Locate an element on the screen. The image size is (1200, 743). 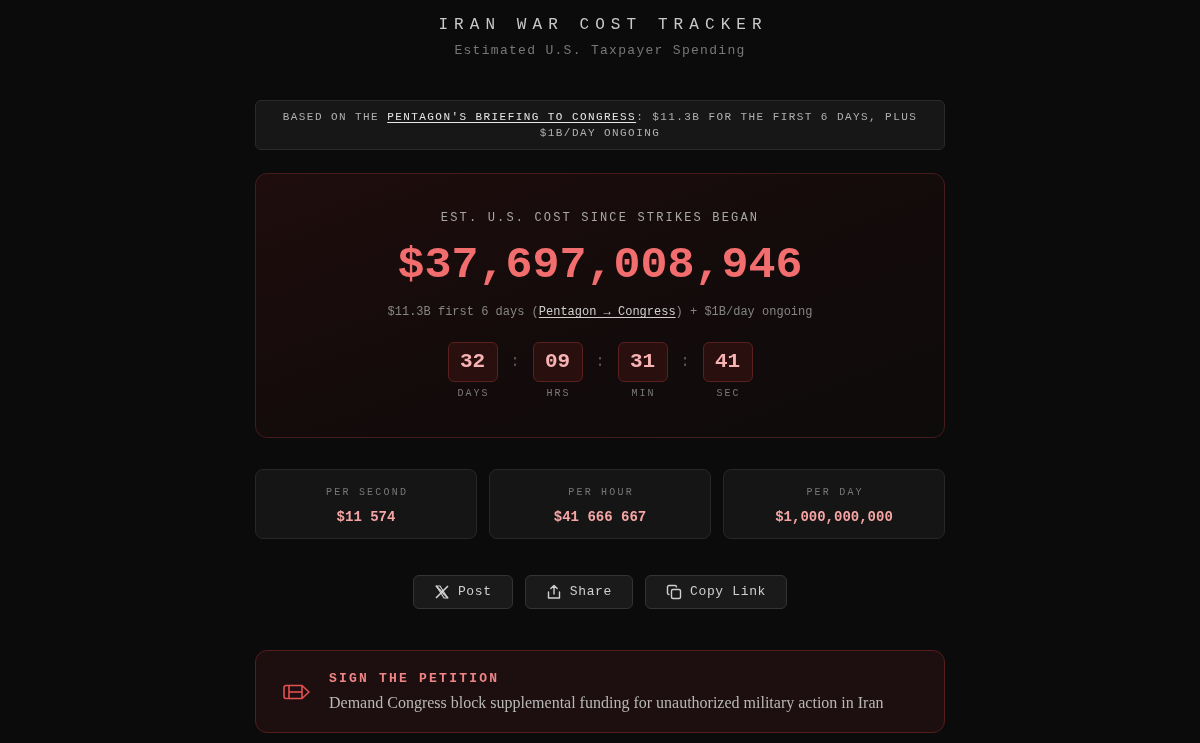
rate-label: PER HOUR is located at coordinates (600, 493).